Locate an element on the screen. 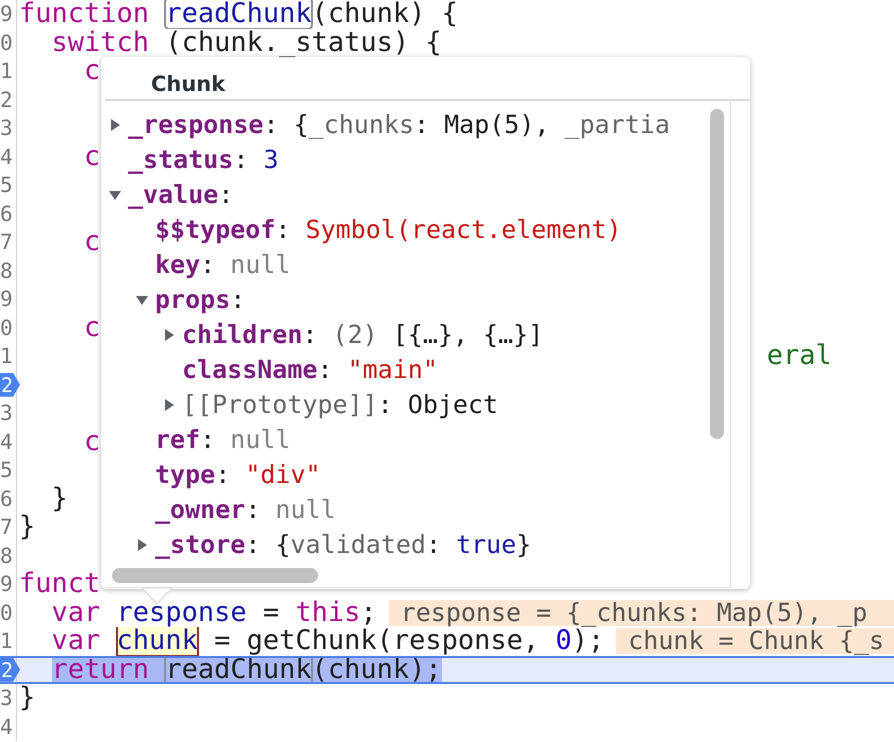  code-line: function readChunk(chunk) { is located at coordinates (238, 14).